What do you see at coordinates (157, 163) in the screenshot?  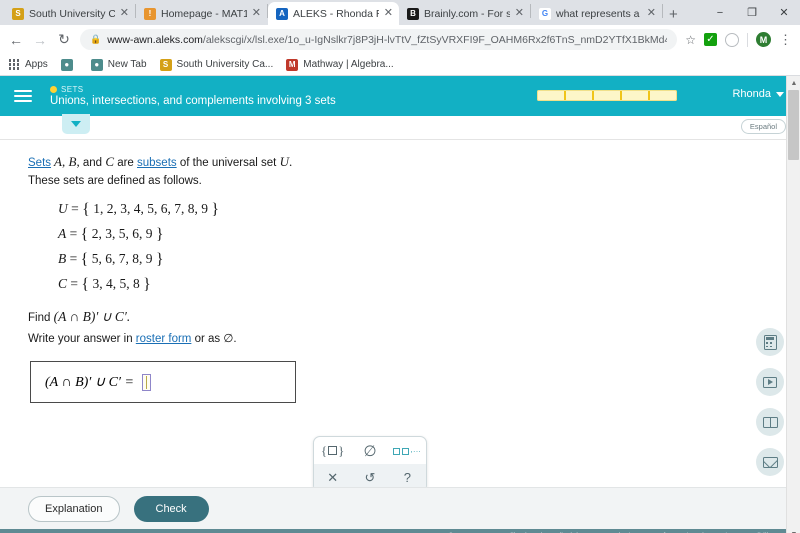 I see `subsets-link: subsets` at bounding box center [157, 163].